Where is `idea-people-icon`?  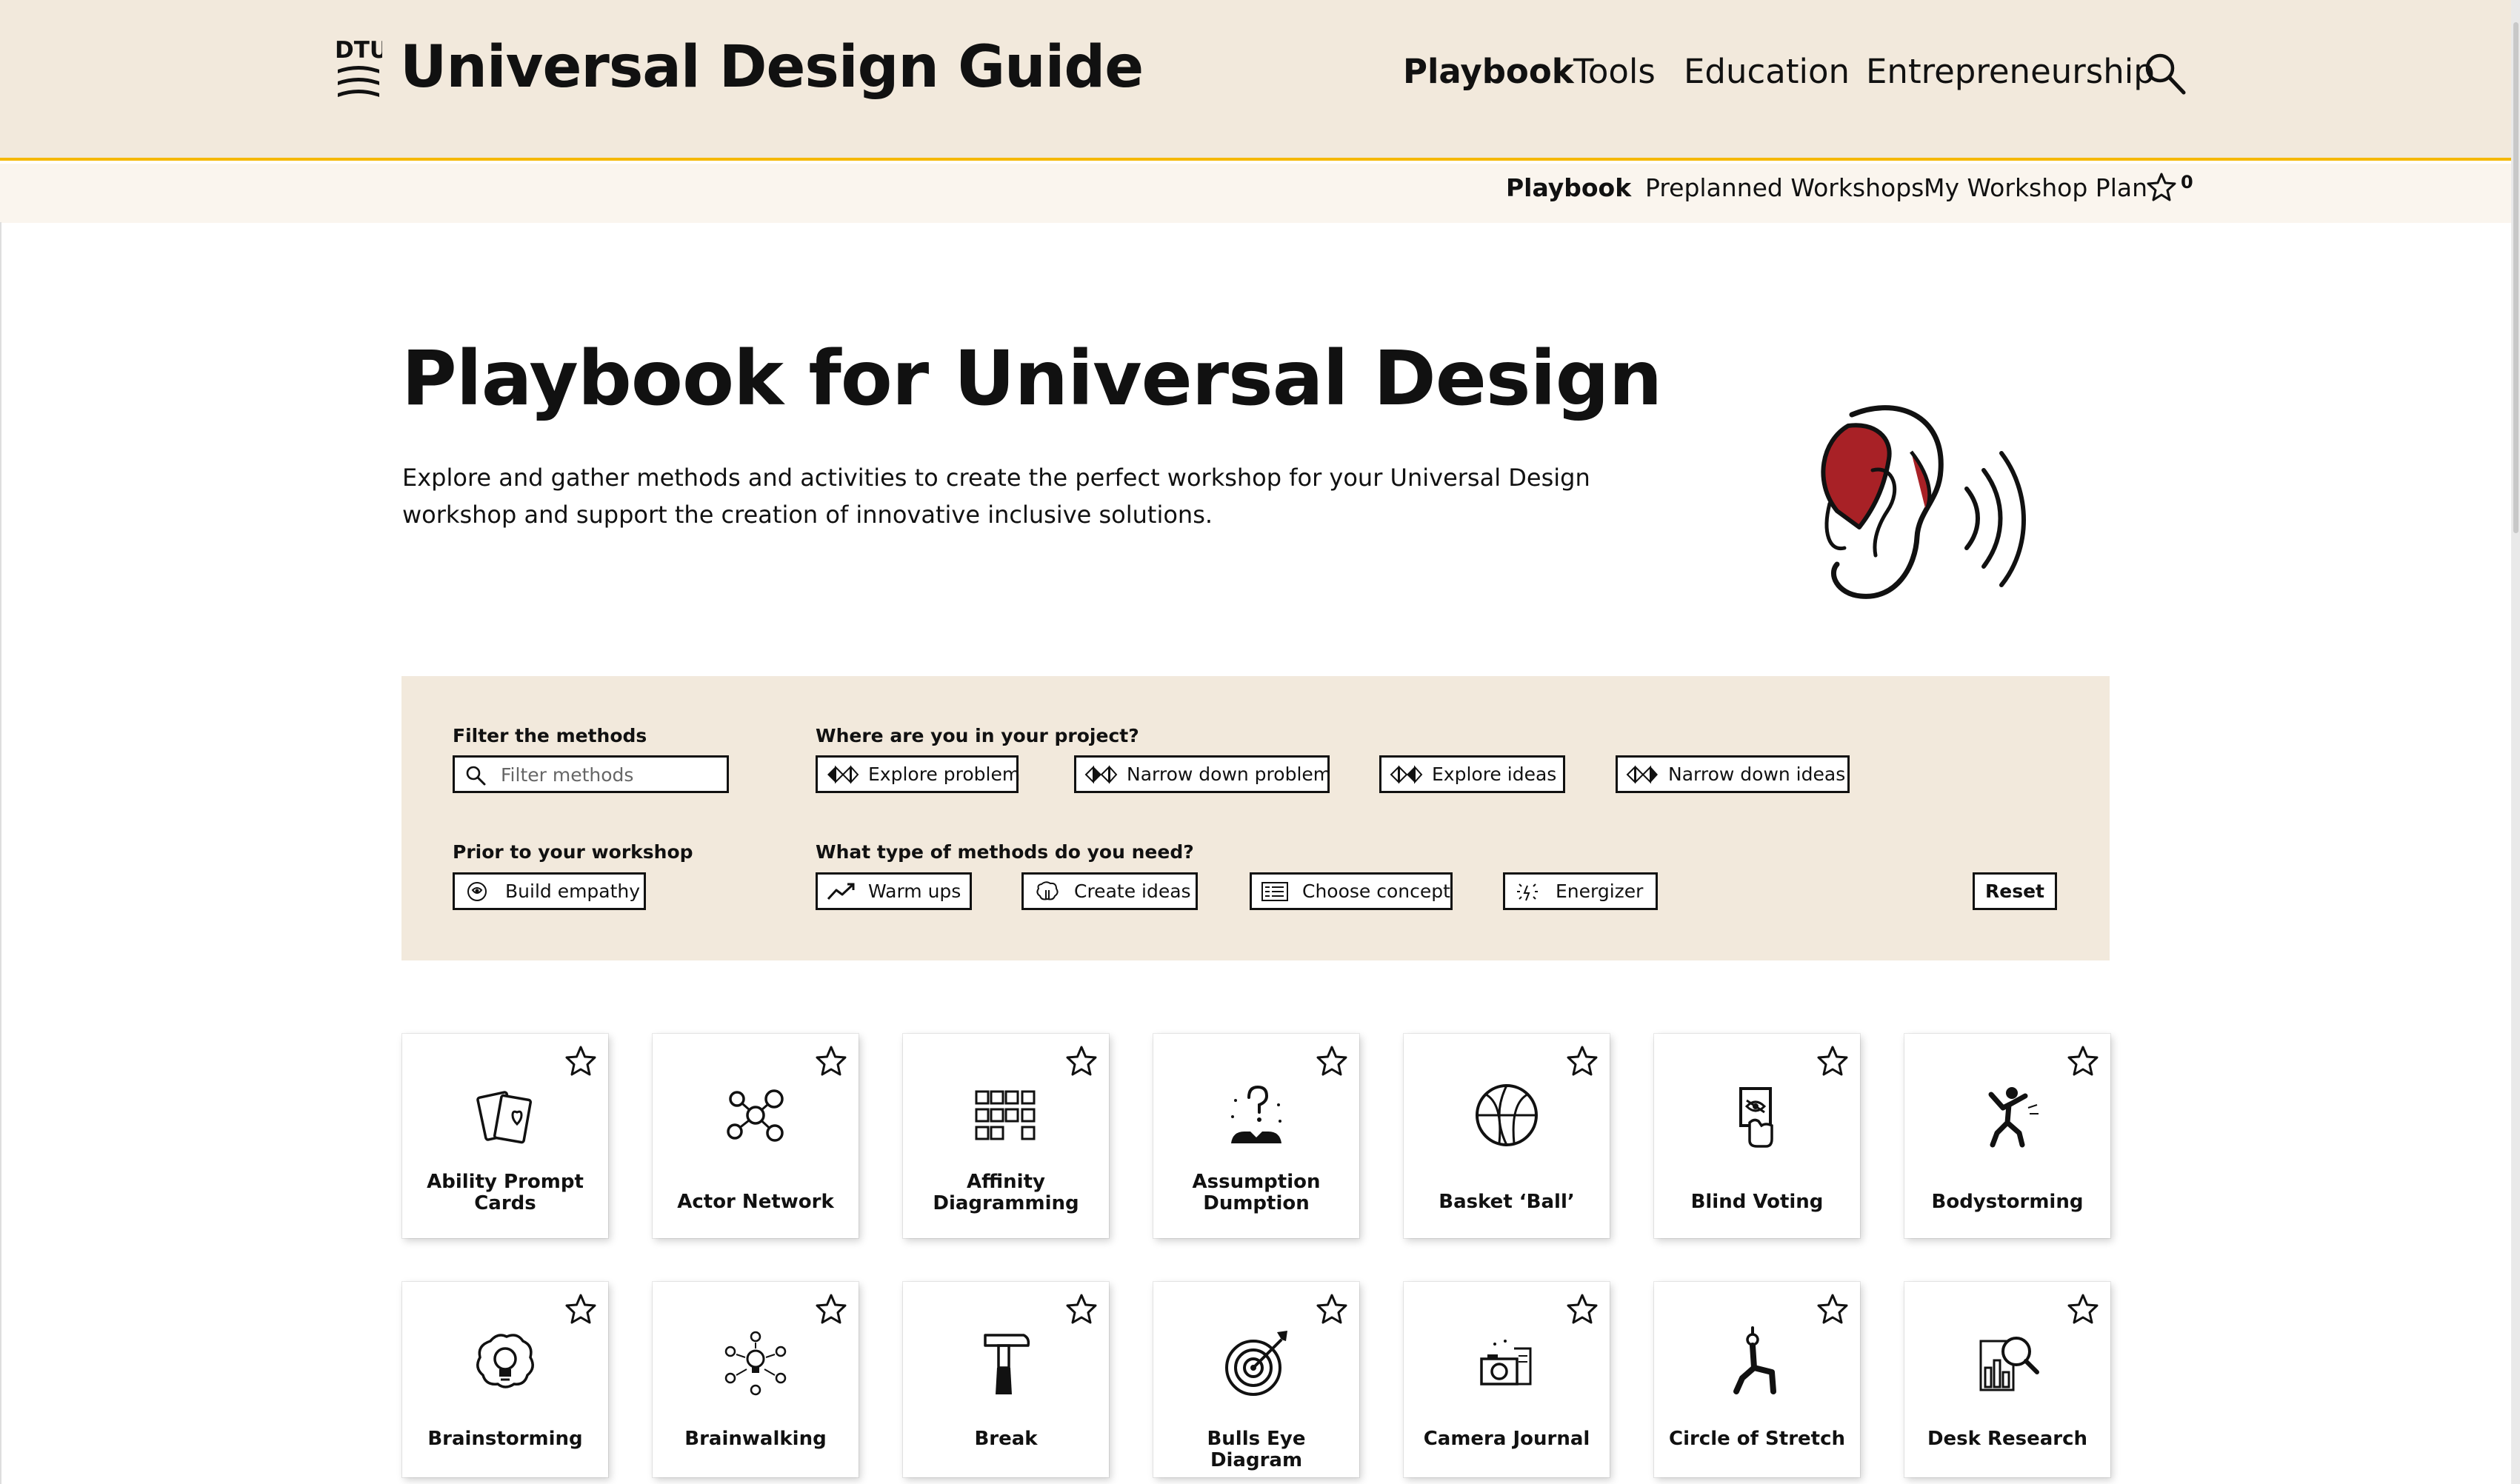
idea-people-icon is located at coordinates (755, 1363).